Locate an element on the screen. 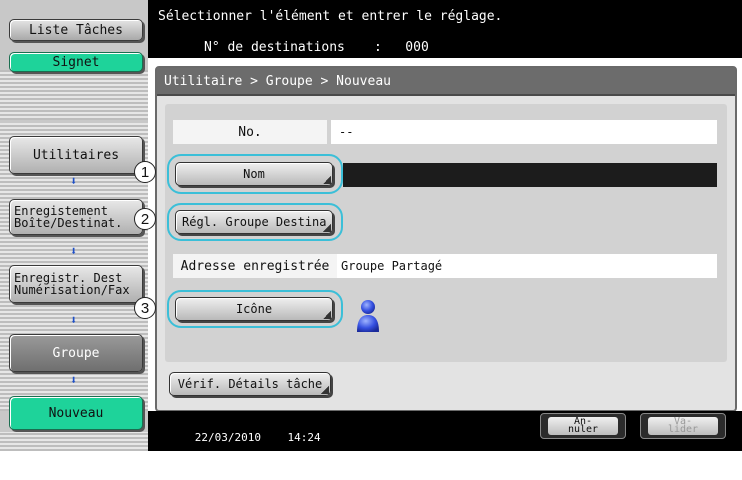 The image size is (742, 480). icone-button: Icône is located at coordinates (254, 309).